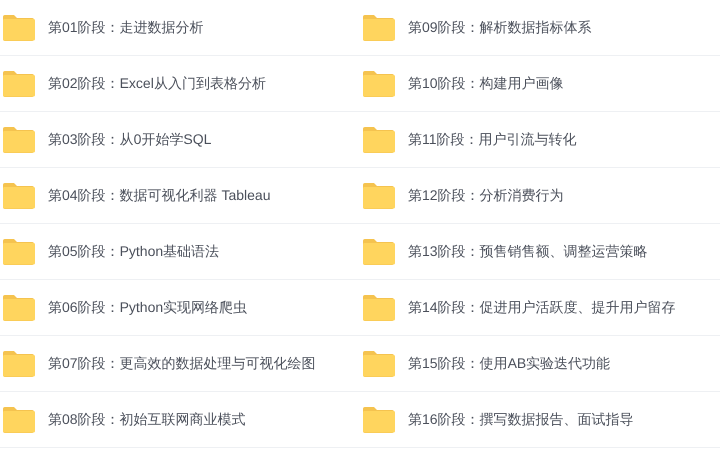 The height and width of the screenshot is (450, 720). What do you see at coordinates (126, 27) in the screenshot?
I see `folder-name: 第01阶段：走进数据分析` at bounding box center [126, 27].